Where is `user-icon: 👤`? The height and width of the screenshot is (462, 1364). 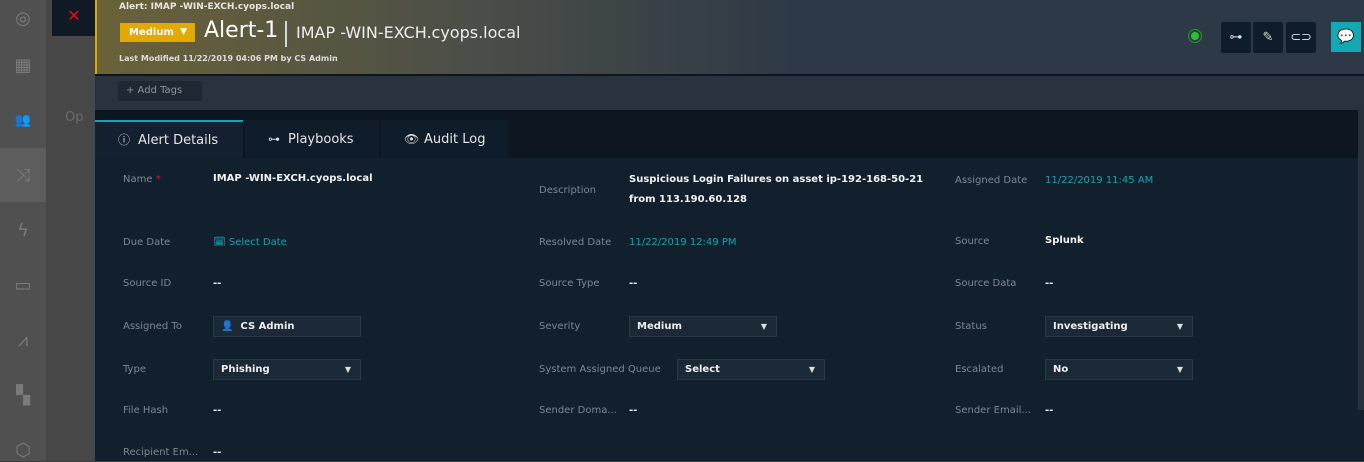
user-icon: 👤 is located at coordinates (227, 326).